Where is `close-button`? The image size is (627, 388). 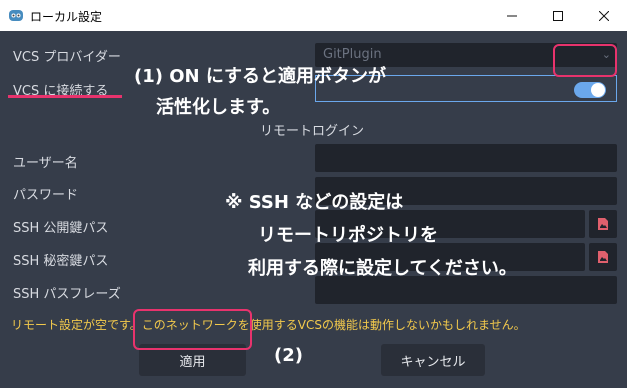
close-button is located at coordinates (604, 15).